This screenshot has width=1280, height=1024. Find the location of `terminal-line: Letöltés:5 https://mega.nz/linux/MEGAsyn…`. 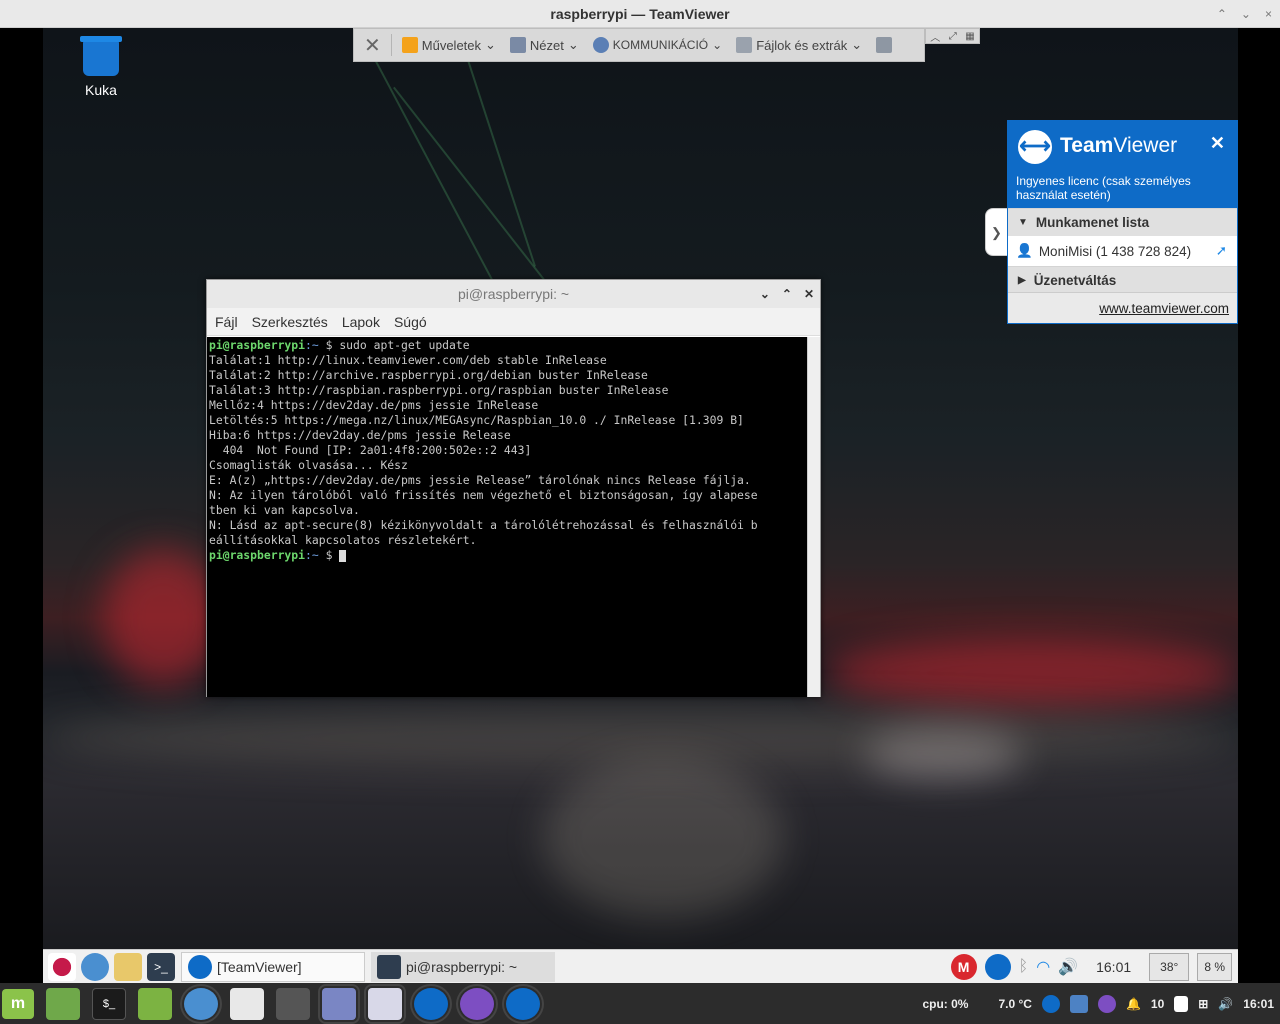

terminal-line: Letöltés:5 https://mega.nz/linux/MEGAsyn… is located at coordinates (507, 420).